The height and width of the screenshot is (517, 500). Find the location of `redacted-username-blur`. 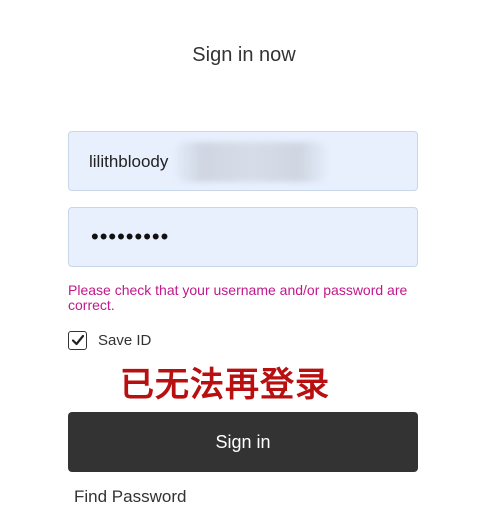

redacted-username-blur is located at coordinates (251, 162).